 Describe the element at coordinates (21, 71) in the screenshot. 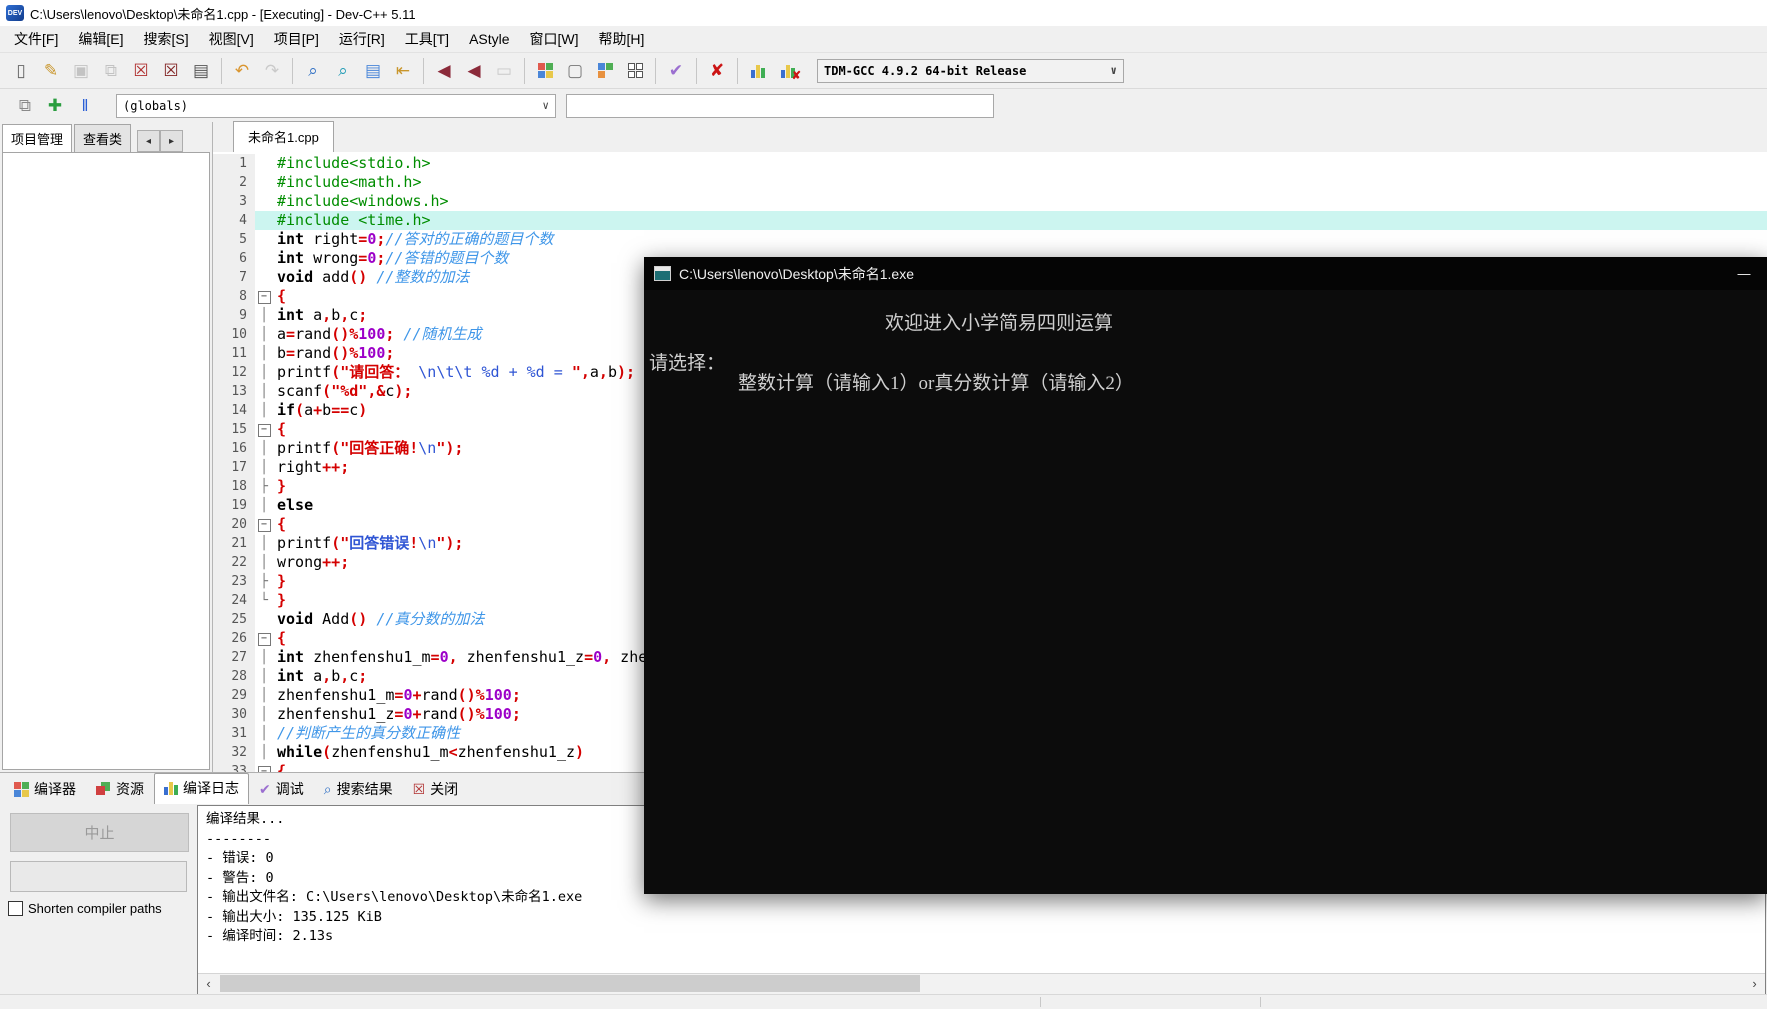

I see `new-file-button: ▯` at that location.